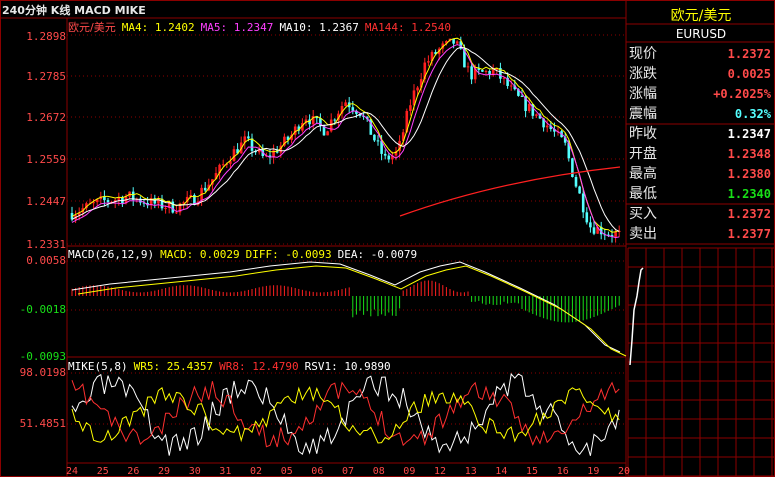 The image size is (775, 477). What do you see at coordinates (46, 260) in the screenshot?
I see `macd-tick-1: 0.0058` at bounding box center [46, 260].